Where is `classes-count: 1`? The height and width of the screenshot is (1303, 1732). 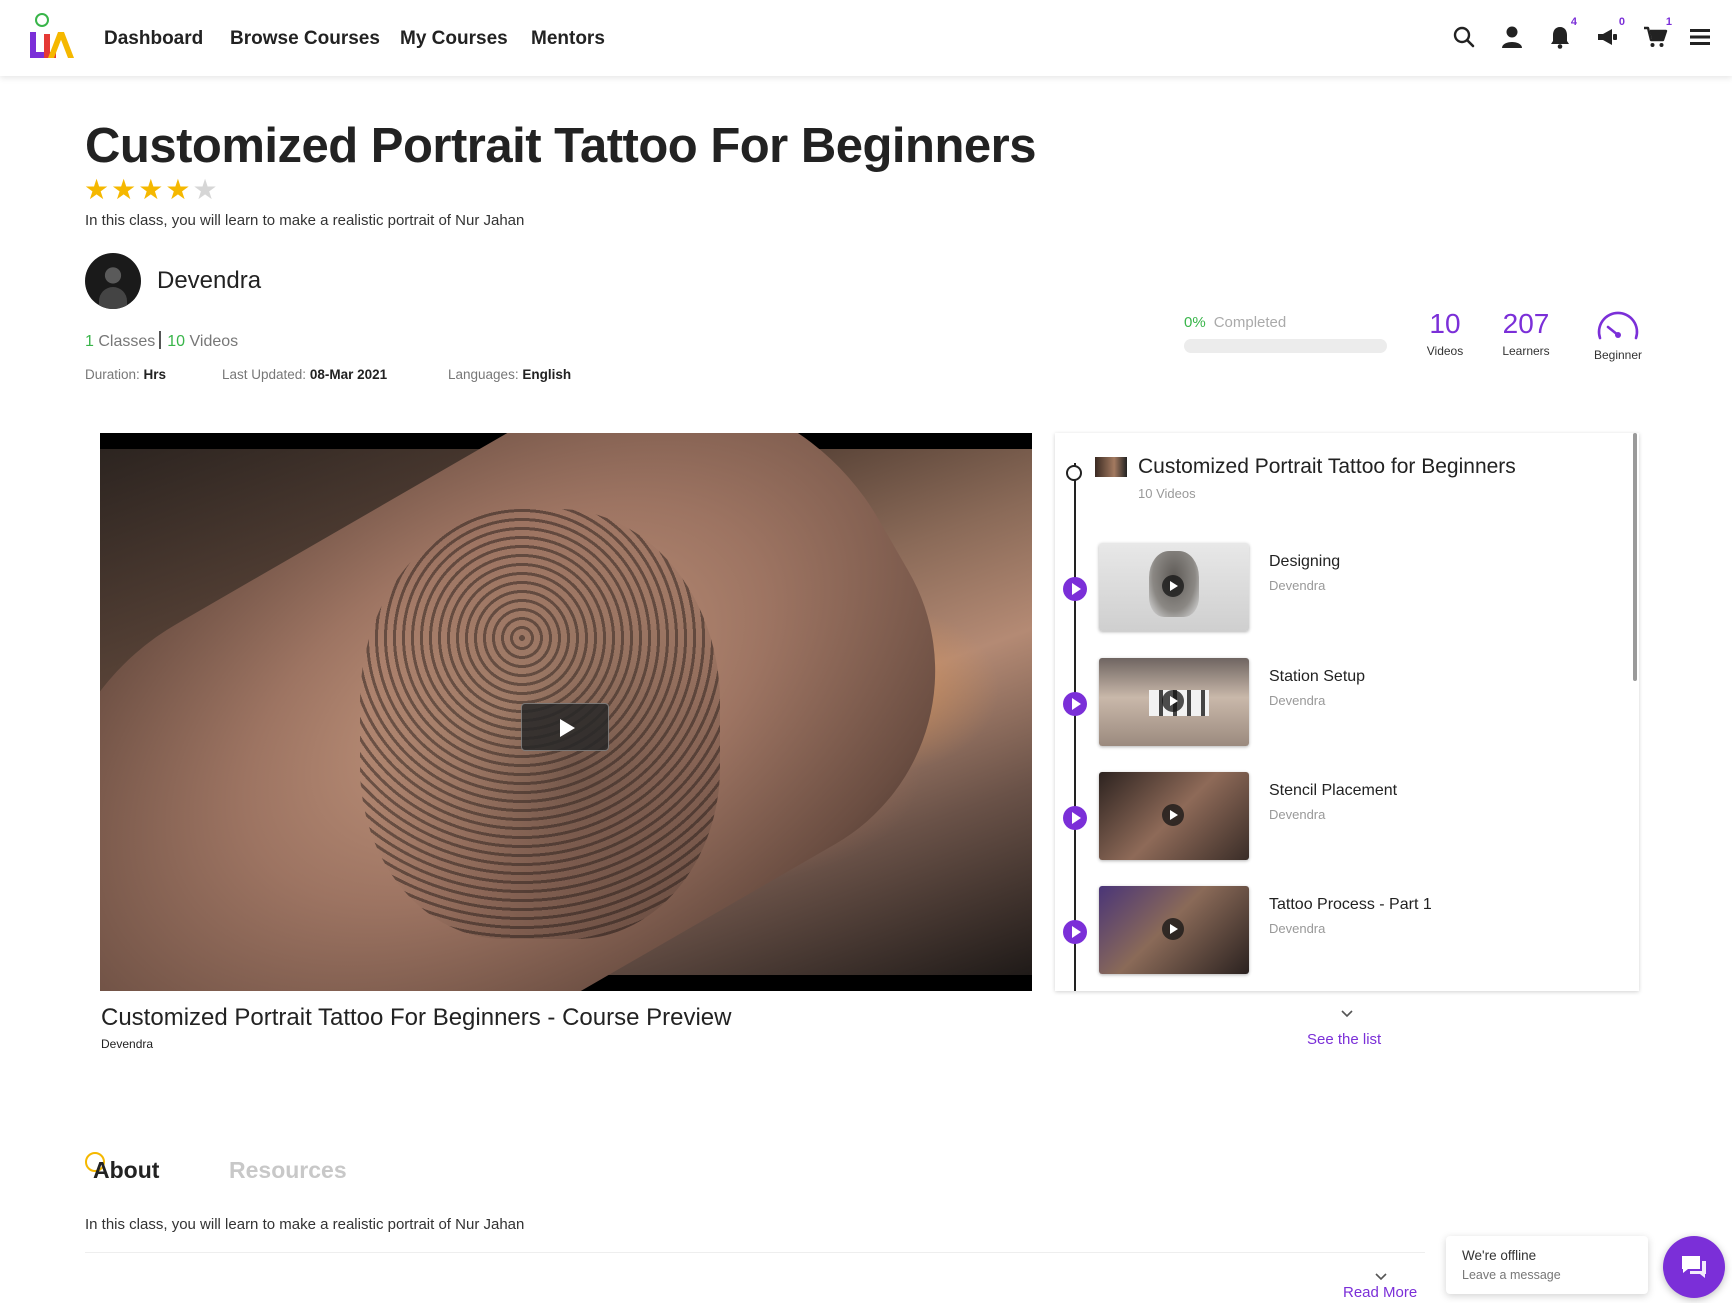 classes-count: 1 is located at coordinates (89, 341).